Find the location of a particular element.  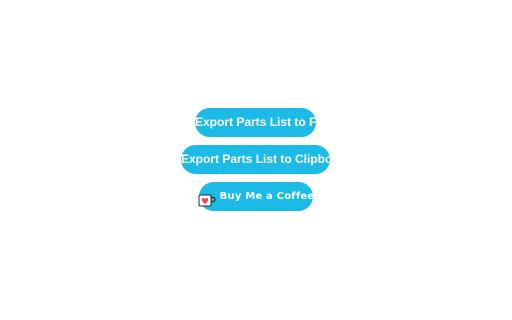

export-parts-list-to-file-button: Export Parts List to File is located at coordinates (262, 122).